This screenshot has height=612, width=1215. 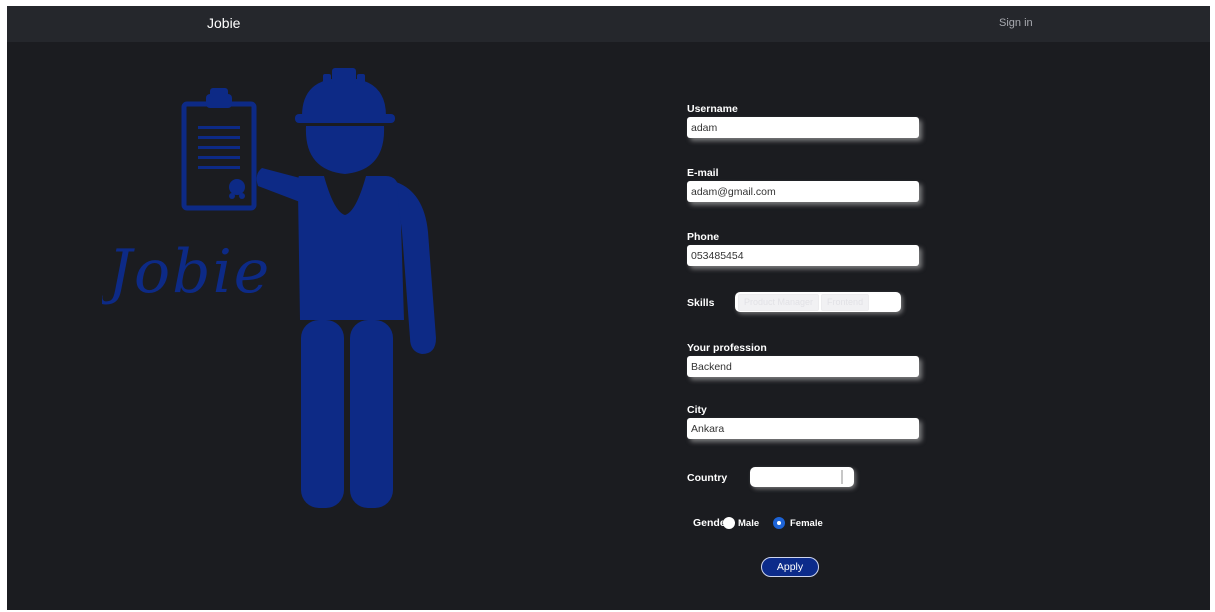 What do you see at coordinates (608, 24) in the screenshot?
I see `navbar: Jobie Sign in` at bounding box center [608, 24].